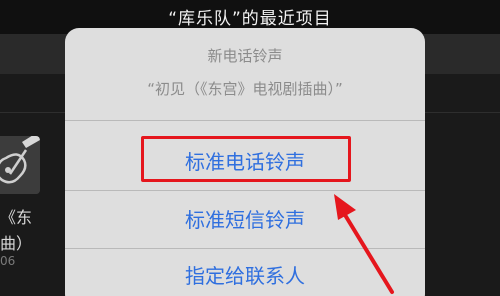 The height and width of the screenshot is (296, 500). Describe the element at coordinates (245, 218) in the screenshot. I see `standard-text-tone-option: 标准短信铃声` at that location.